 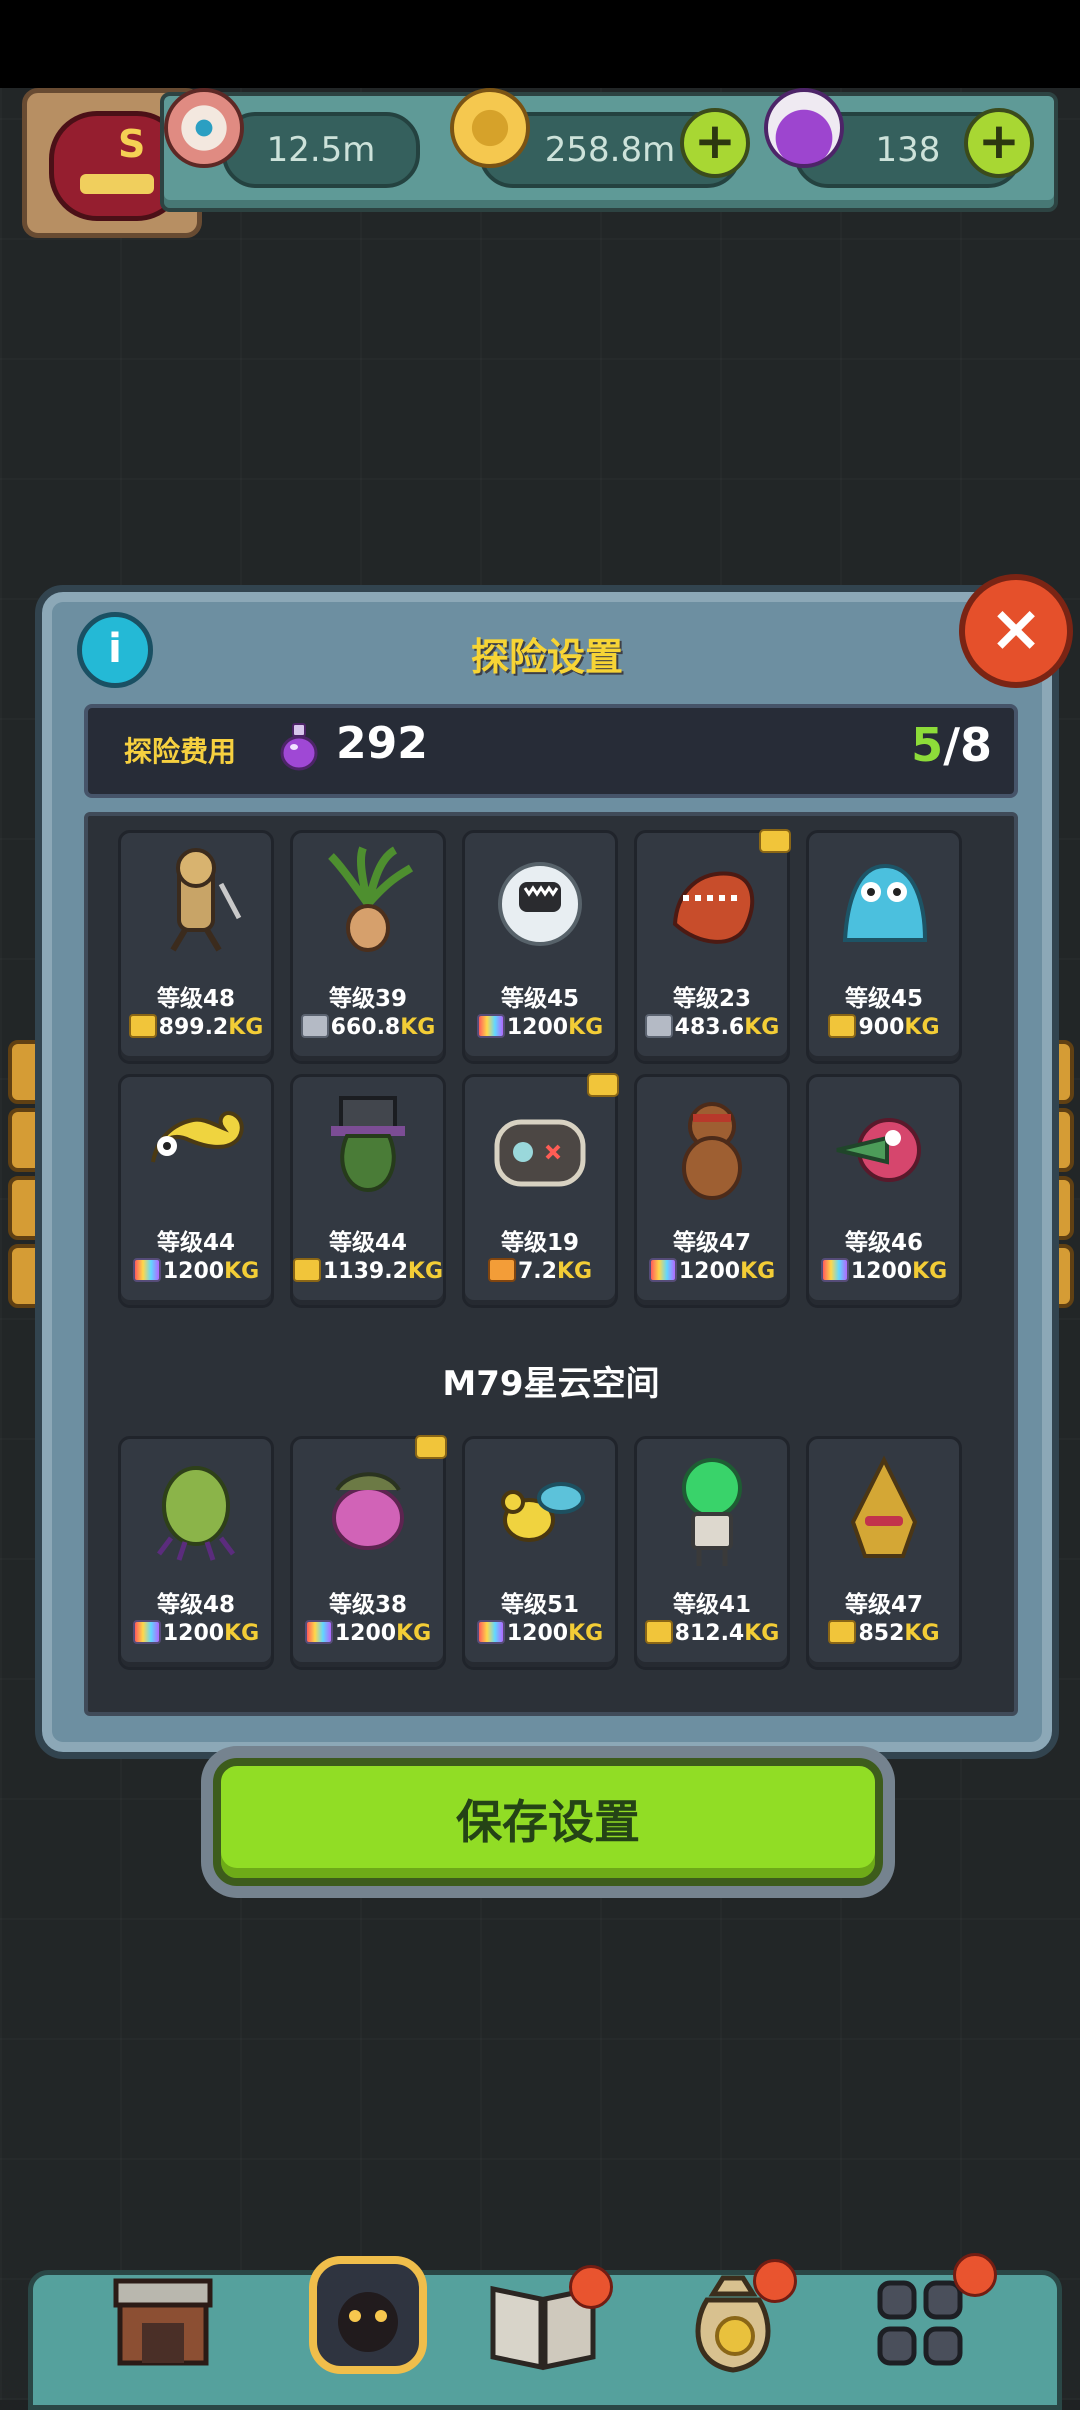 I want to click on monster-weight: 7.2KG, so click(x=540, y=1271).